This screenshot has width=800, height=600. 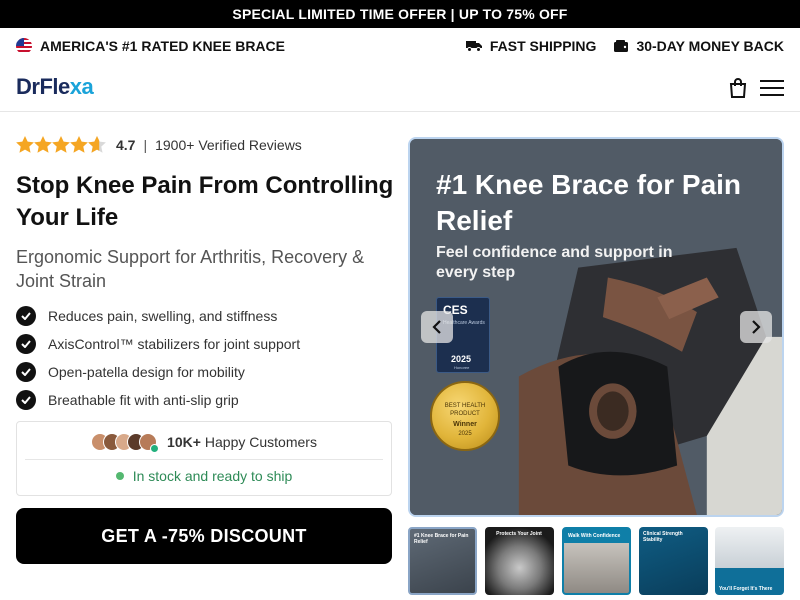 What do you see at coordinates (143, 400) in the screenshot?
I see `benefit-text: Breathable fit with anti-slip grip` at bounding box center [143, 400].